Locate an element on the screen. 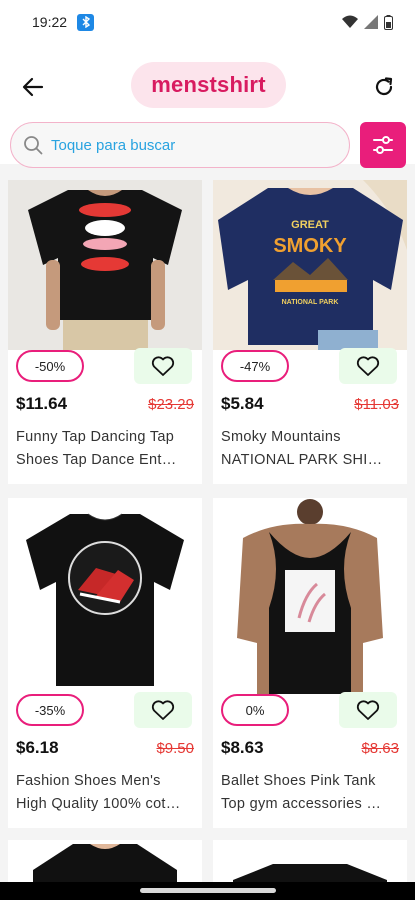 The width and height of the screenshot is (415, 900). filter-button is located at coordinates (383, 145).